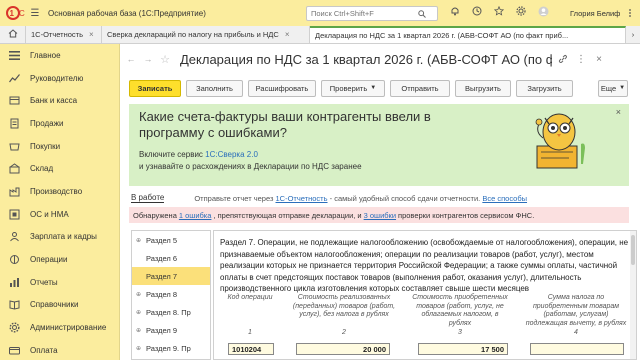  Describe the element at coordinates (171, 294) in the screenshot. I see `section-item: ⊕ Раздел 8` at that location.